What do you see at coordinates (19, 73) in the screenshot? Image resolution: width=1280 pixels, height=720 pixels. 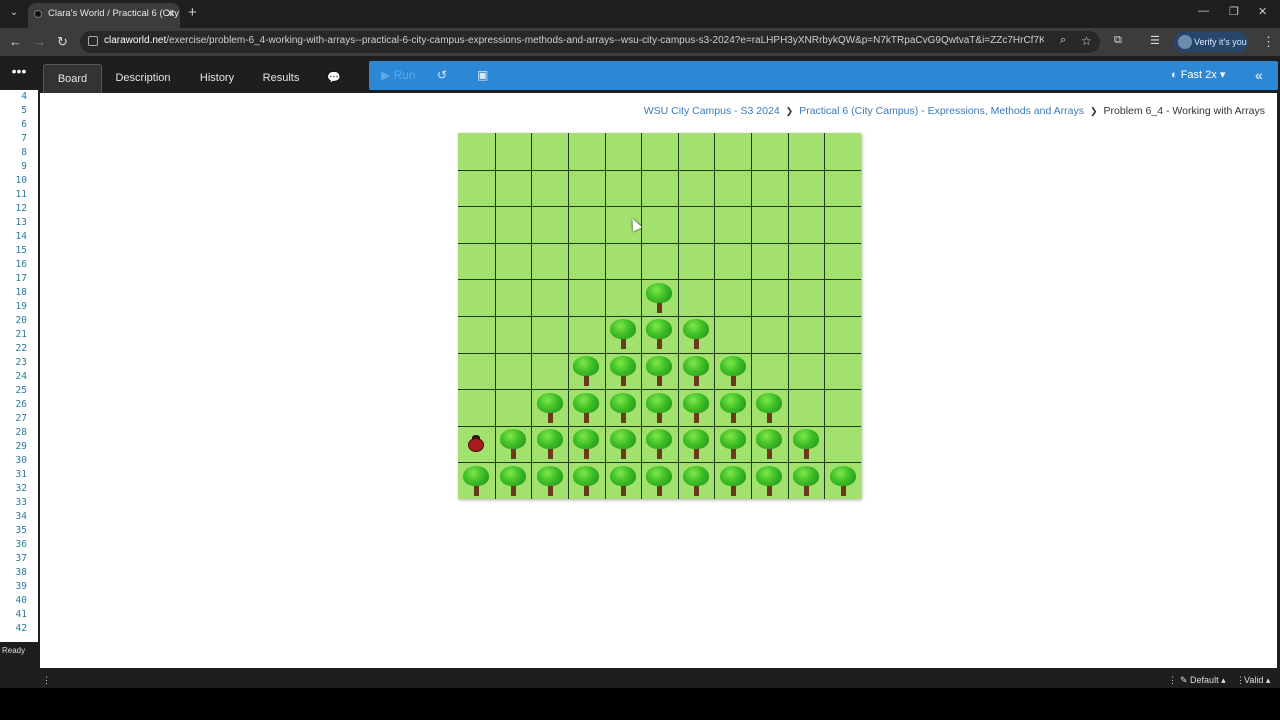 I see `editor-menu-icon: •••` at bounding box center [19, 73].